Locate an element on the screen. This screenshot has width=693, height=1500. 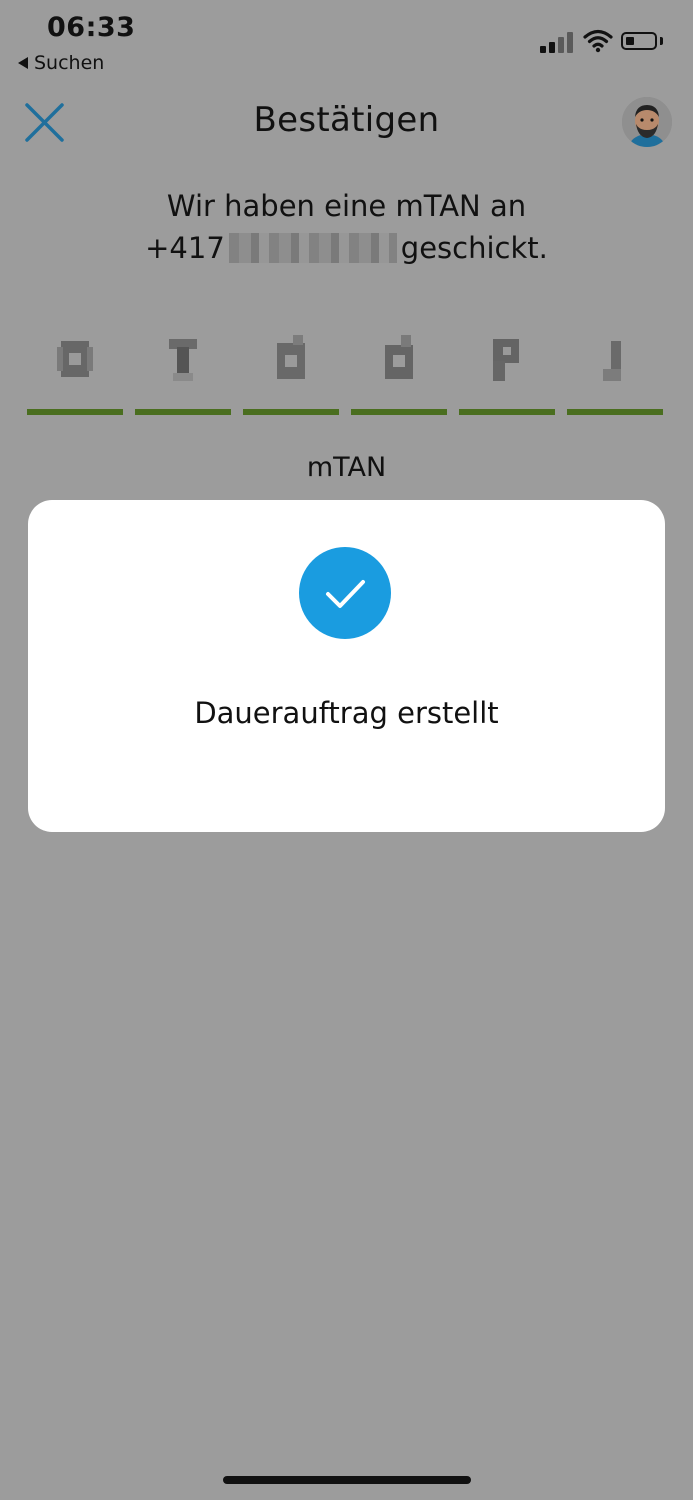
battery-cap is located at coordinates (661, 41).